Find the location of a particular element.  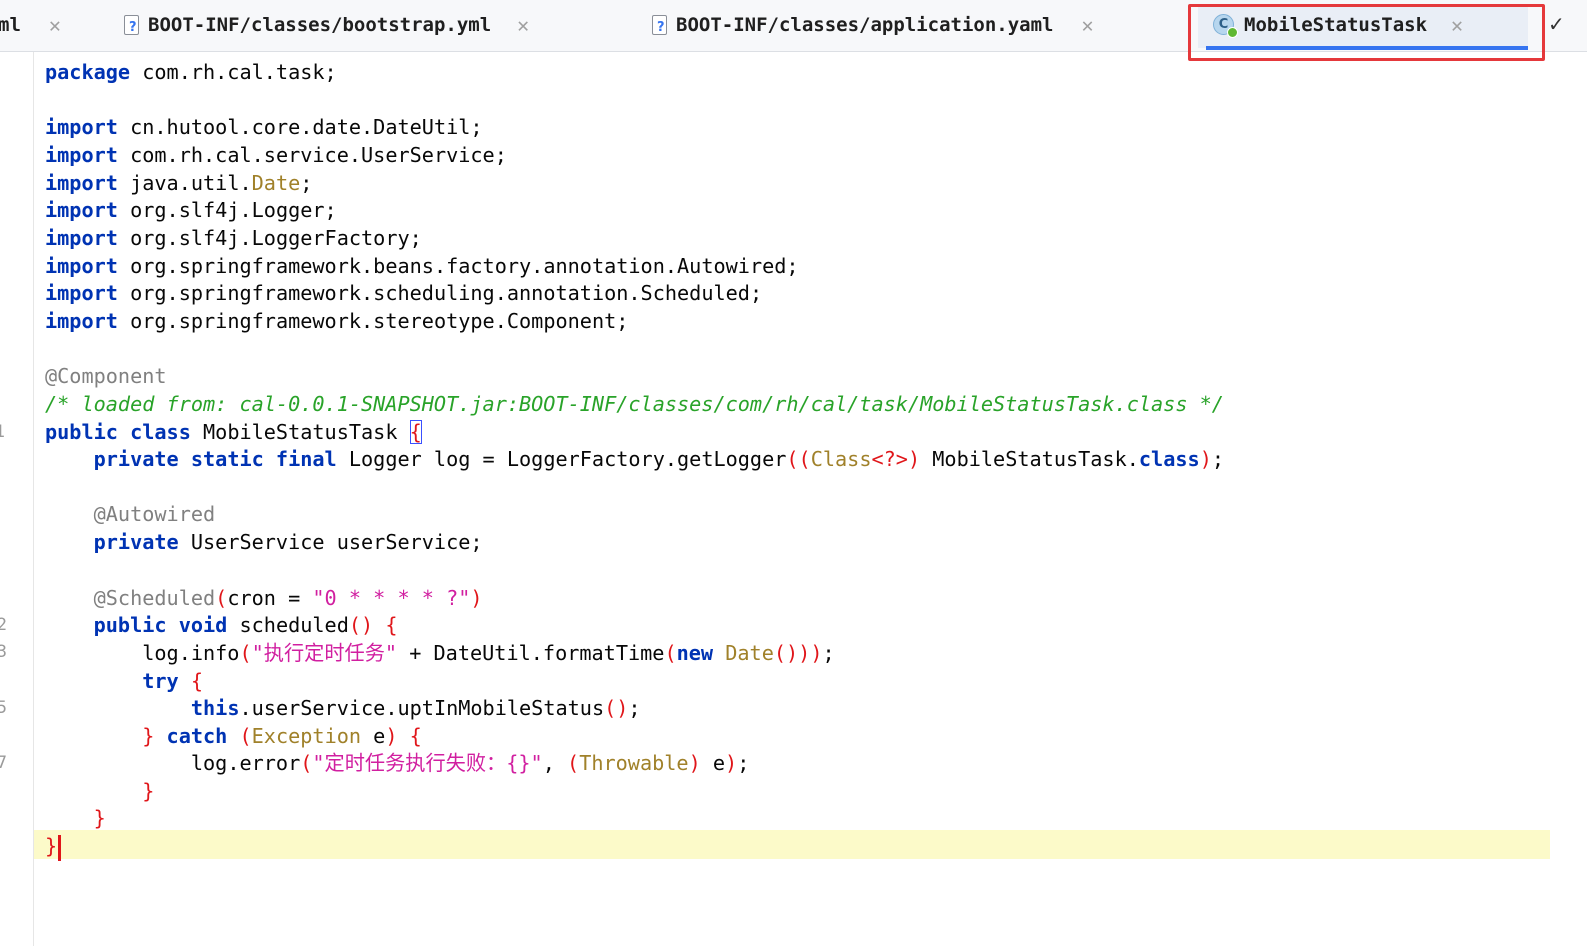

code-line: @Scheduled(cron = "0 * * * * ?") is located at coordinates (288, 598).